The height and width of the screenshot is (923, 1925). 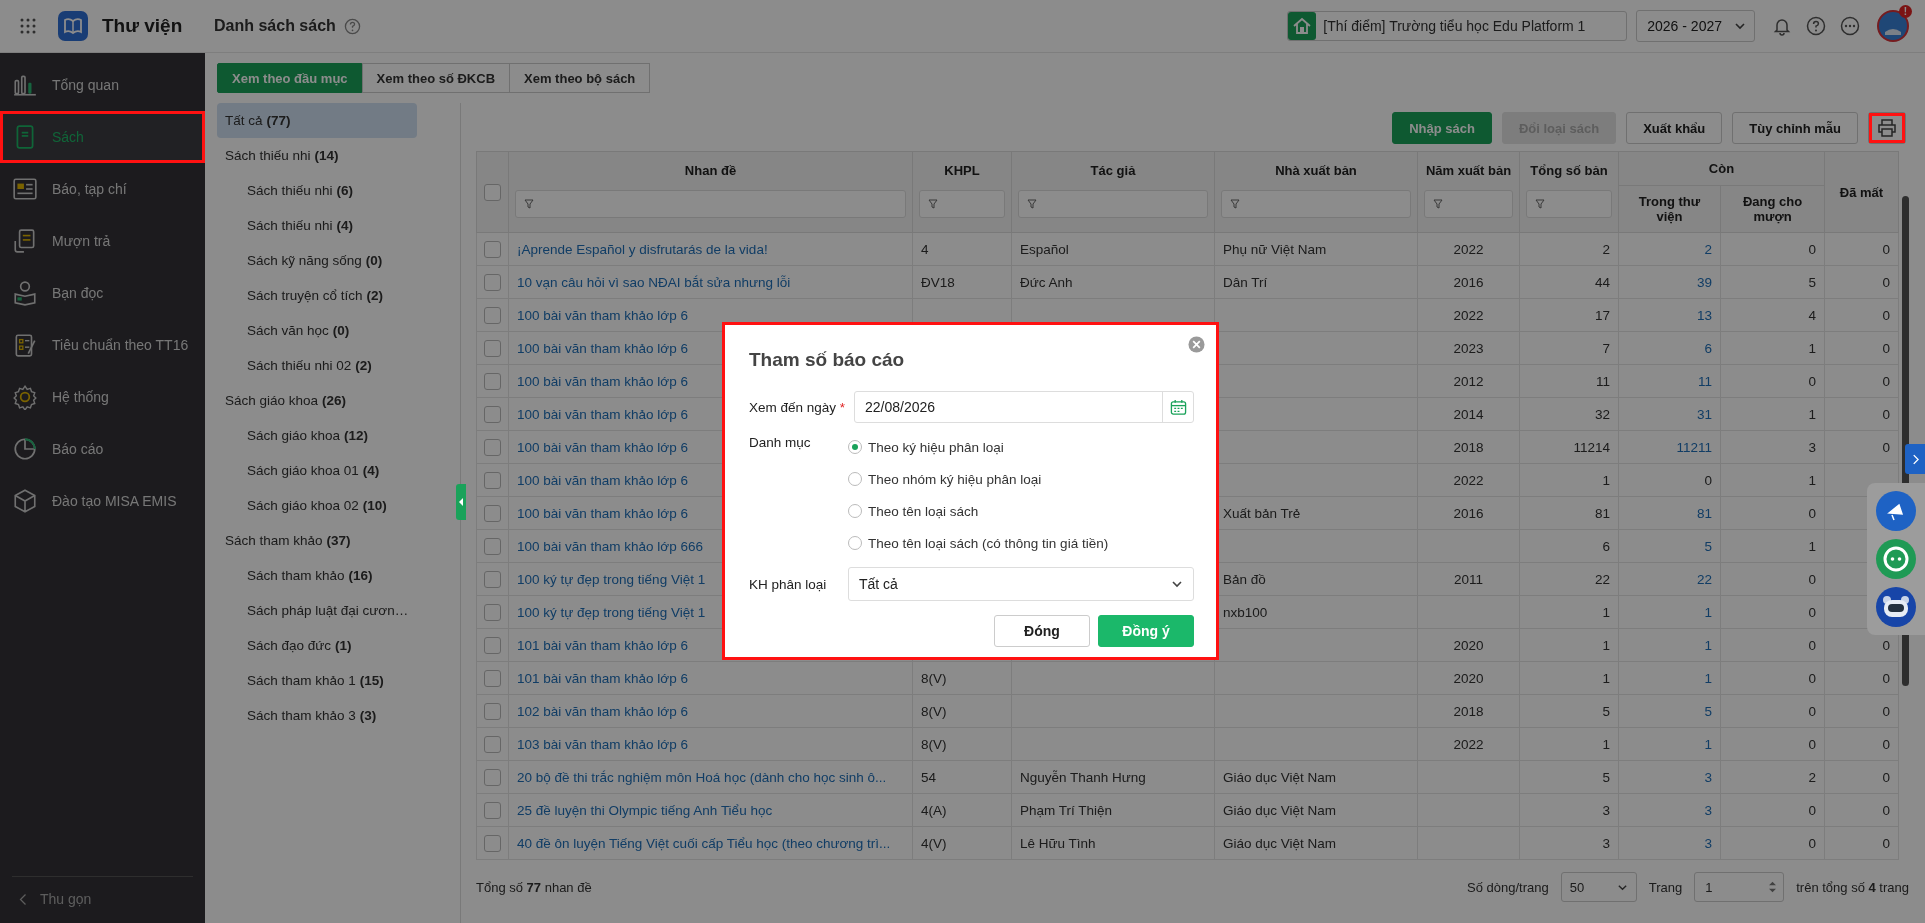 I want to click on tree-item: Sách giáo khoa (12), so click(x=317, y=435).